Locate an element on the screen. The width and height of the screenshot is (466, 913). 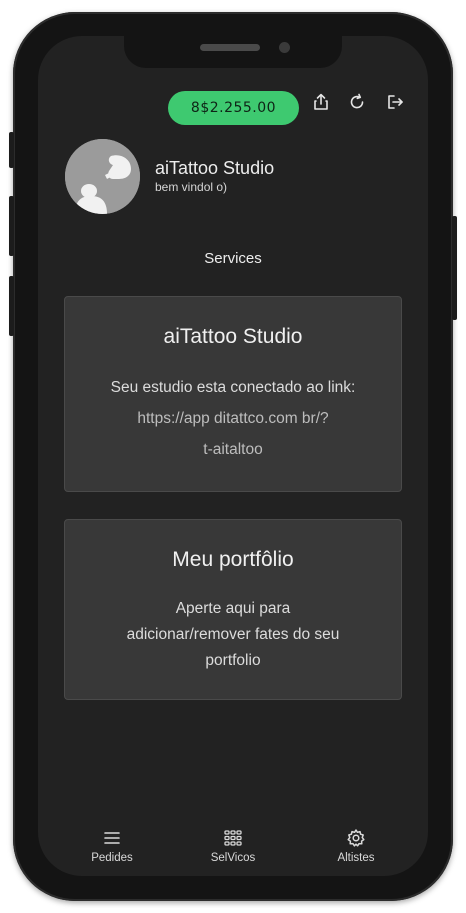
tab-label: Altistes is located at coordinates (356, 858).